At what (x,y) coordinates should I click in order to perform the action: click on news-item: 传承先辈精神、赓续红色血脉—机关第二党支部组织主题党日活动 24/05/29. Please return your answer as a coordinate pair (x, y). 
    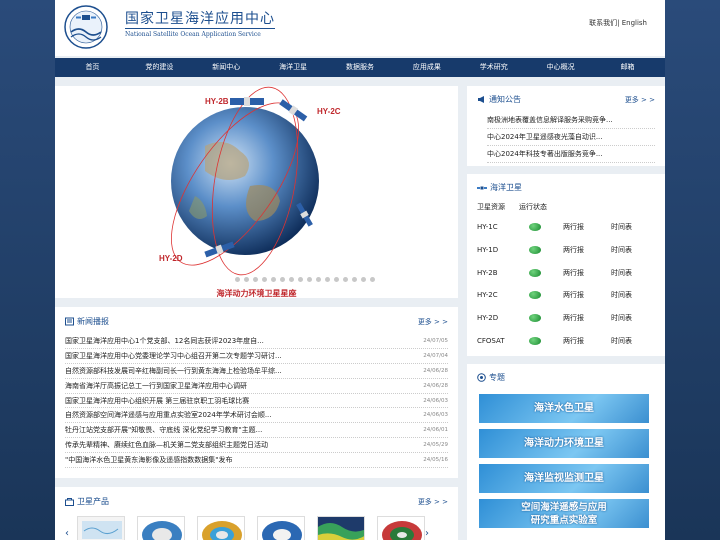
    Looking at the image, I should click on (256, 446).